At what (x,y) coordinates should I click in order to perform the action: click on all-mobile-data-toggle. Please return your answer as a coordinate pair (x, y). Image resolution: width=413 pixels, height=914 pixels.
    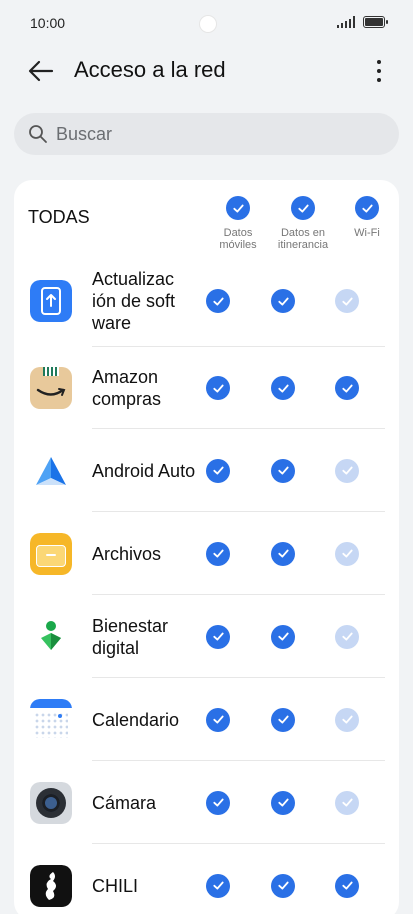
    Looking at the image, I should click on (238, 208).